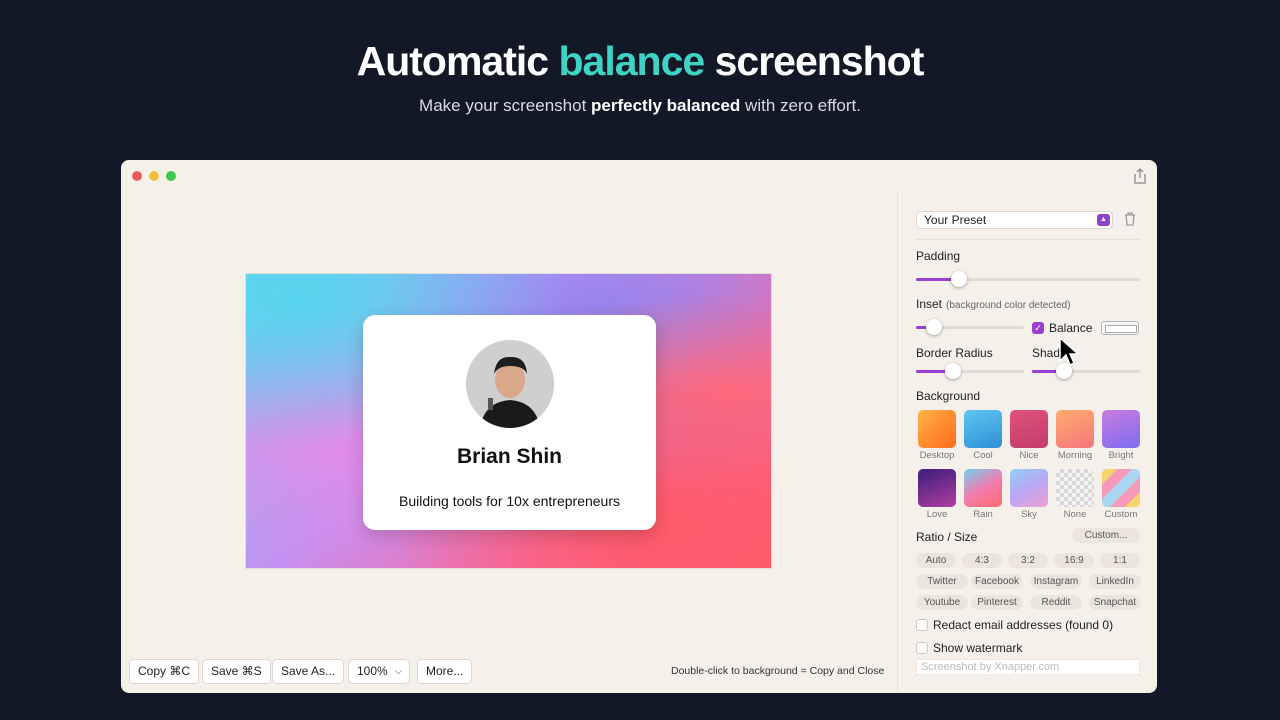 Image resolution: width=1280 pixels, height=720 pixels. I want to click on background-swatch-desktop, so click(937, 429).